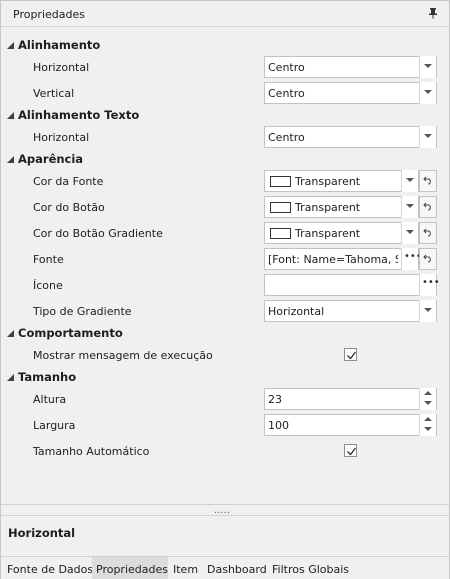 The width and height of the screenshot is (450, 579). Describe the element at coordinates (123, 355) in the screenshot. I see `property-label: Mostrar mensagem de execução` at that location.